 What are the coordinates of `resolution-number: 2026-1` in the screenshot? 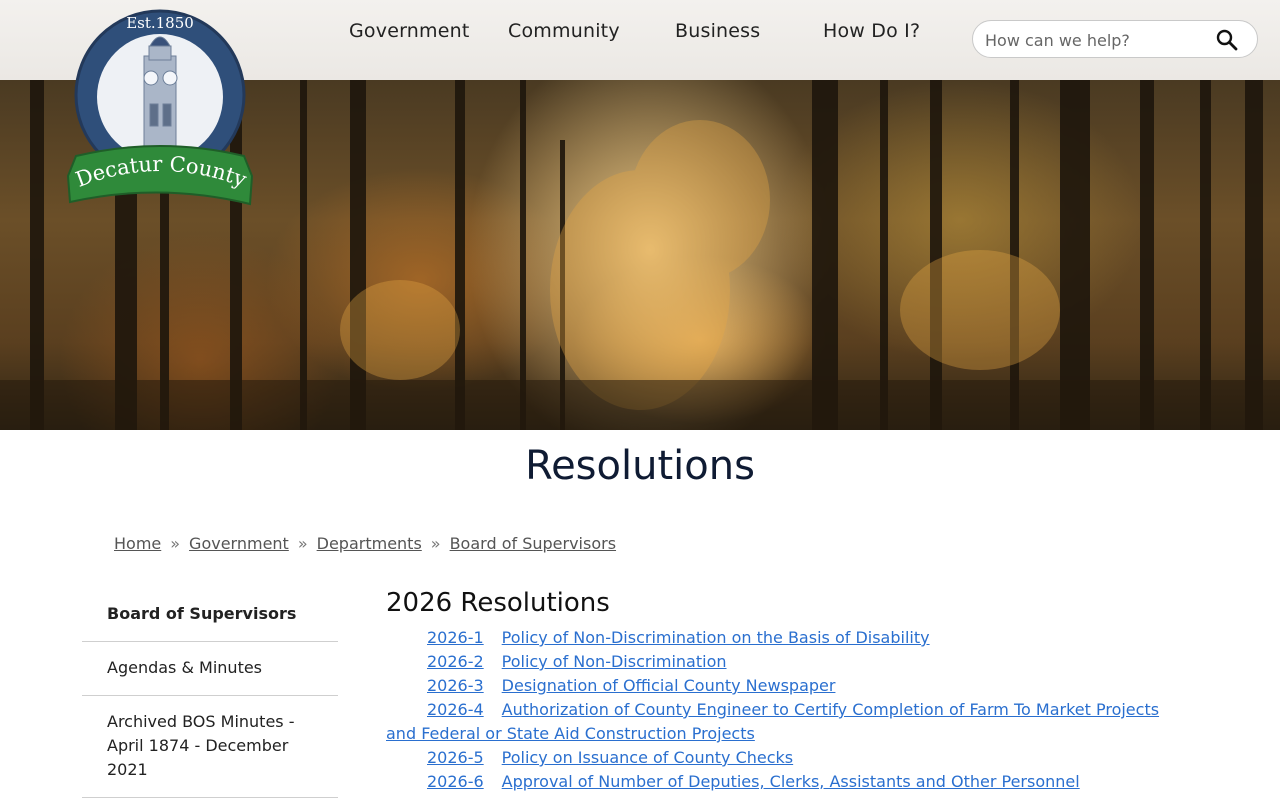 It's located at (455, 637).